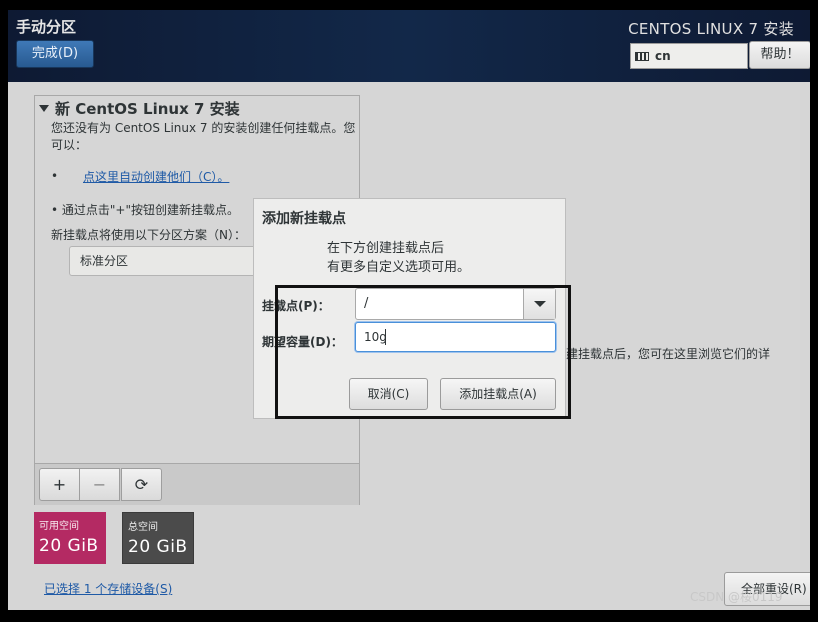 The image size is (818, 622). Describe the element at coordinates (689, 56) in the screenshot. I see `keyboard-layout-indicator: cn` at that location.